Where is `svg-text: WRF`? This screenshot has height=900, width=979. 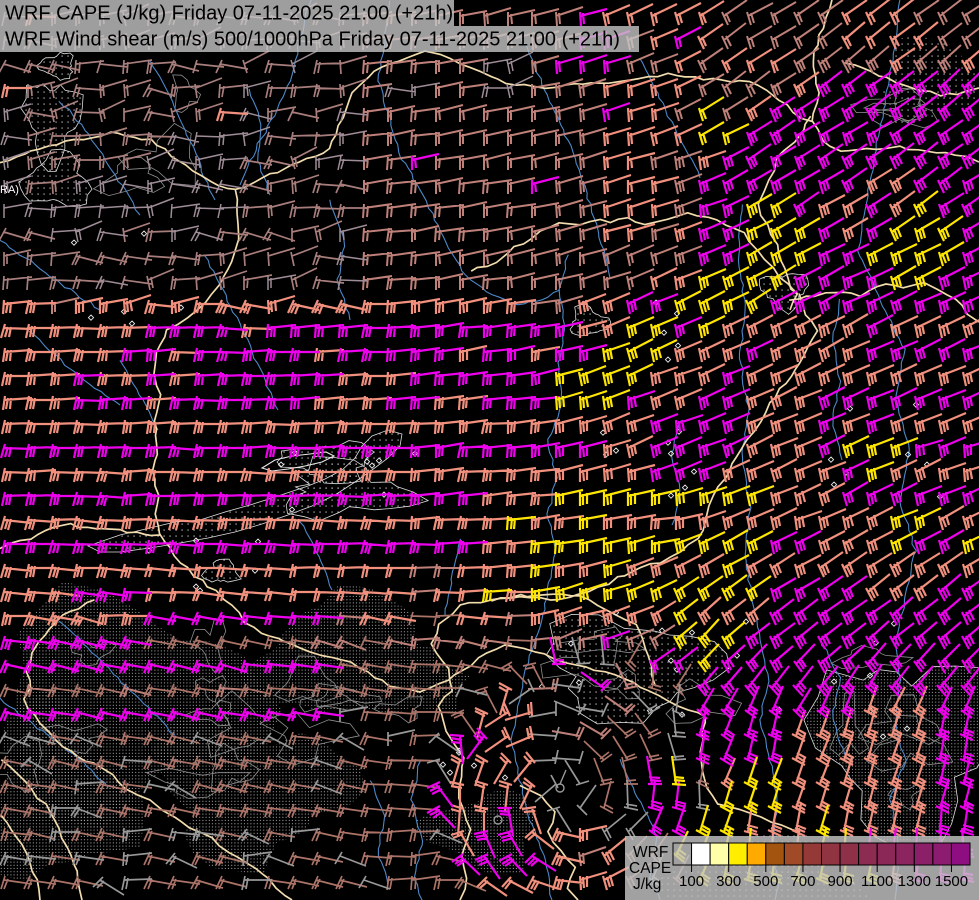
svg-text: WRF is located at coordinates (650, 852).